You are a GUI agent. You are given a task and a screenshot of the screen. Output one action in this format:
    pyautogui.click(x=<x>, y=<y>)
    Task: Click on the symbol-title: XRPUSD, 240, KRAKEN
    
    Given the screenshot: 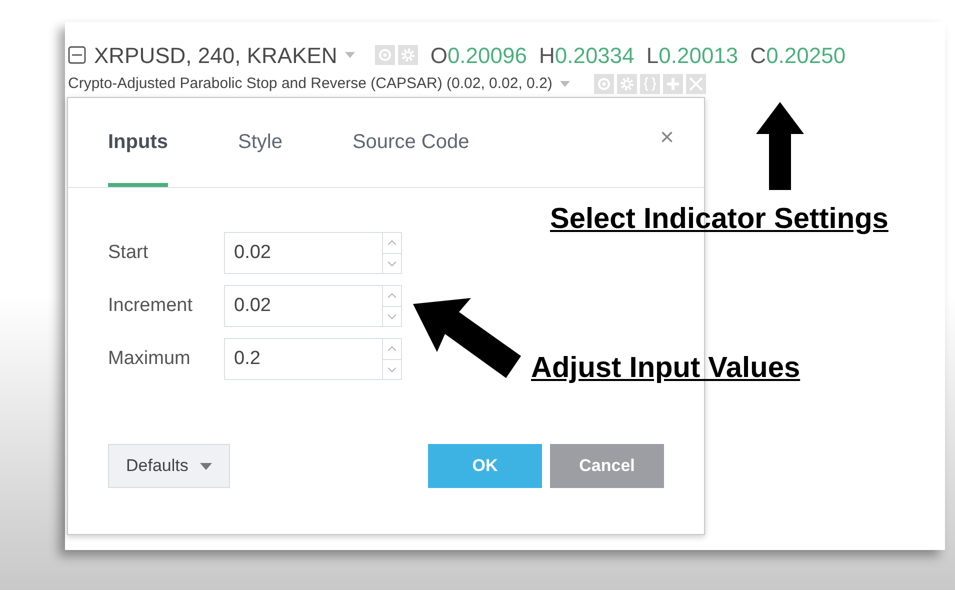 What is the action you would take?
    pyautogui.click(x=216, y=56)
    